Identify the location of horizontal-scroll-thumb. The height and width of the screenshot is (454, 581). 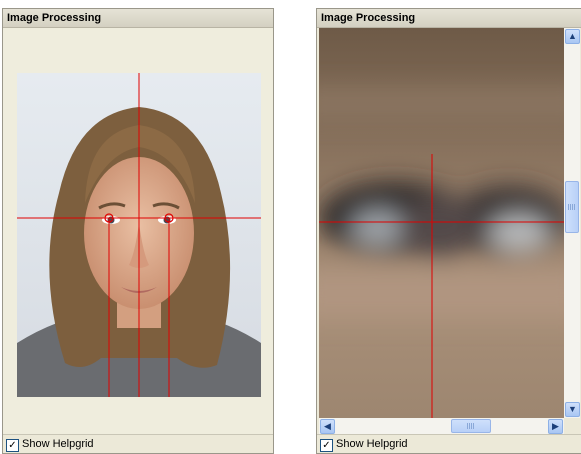
(471, 426).